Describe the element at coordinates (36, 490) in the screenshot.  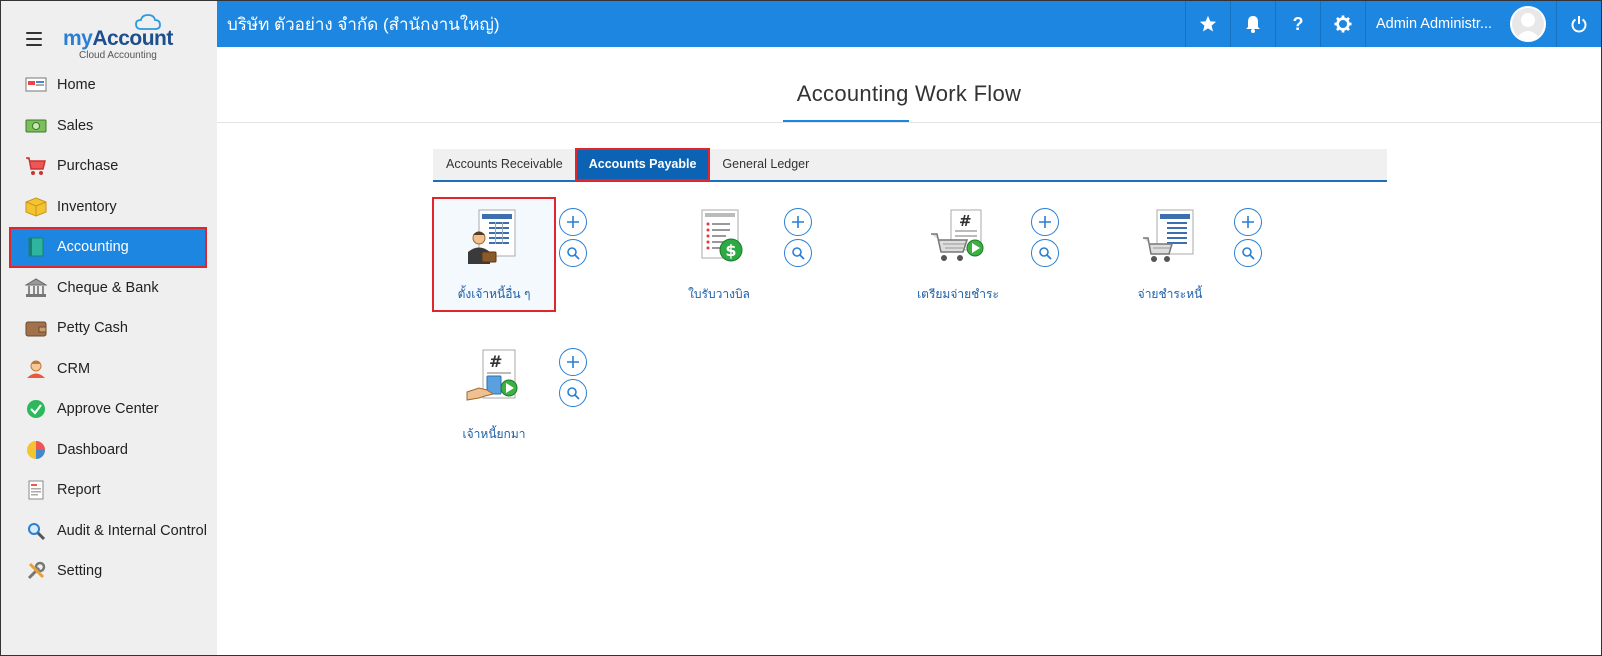
I see `report-icon` at that location.